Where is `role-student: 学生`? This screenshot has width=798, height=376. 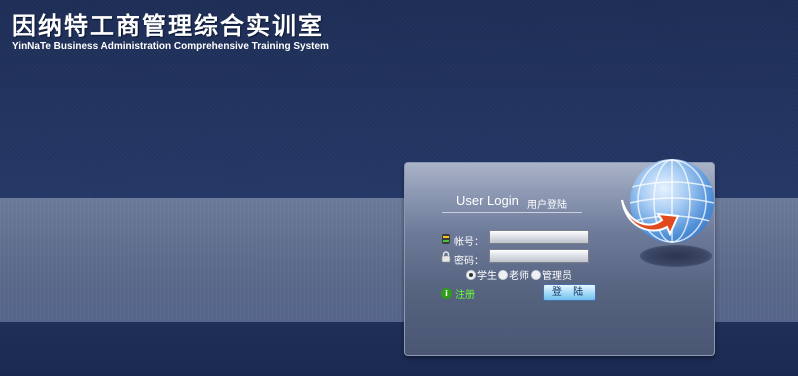 role-student: 学生 is located at coordinates (481, 274).